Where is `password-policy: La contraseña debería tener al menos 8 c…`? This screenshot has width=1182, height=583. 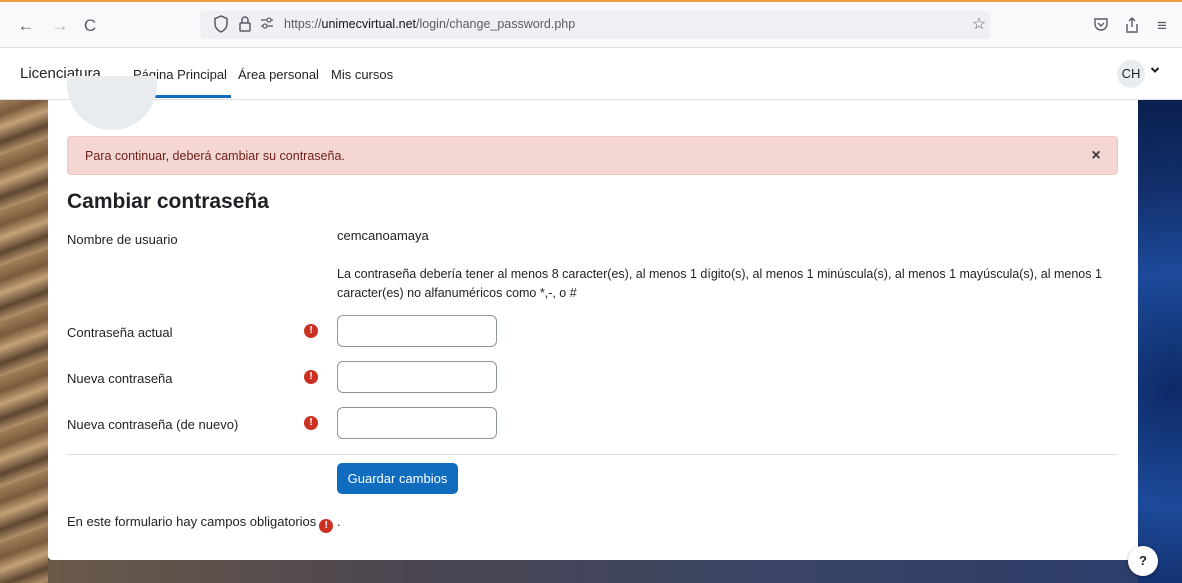 password-policy: La contraseña debería tener al menos 8 c… is located at coordinates (719, 283).